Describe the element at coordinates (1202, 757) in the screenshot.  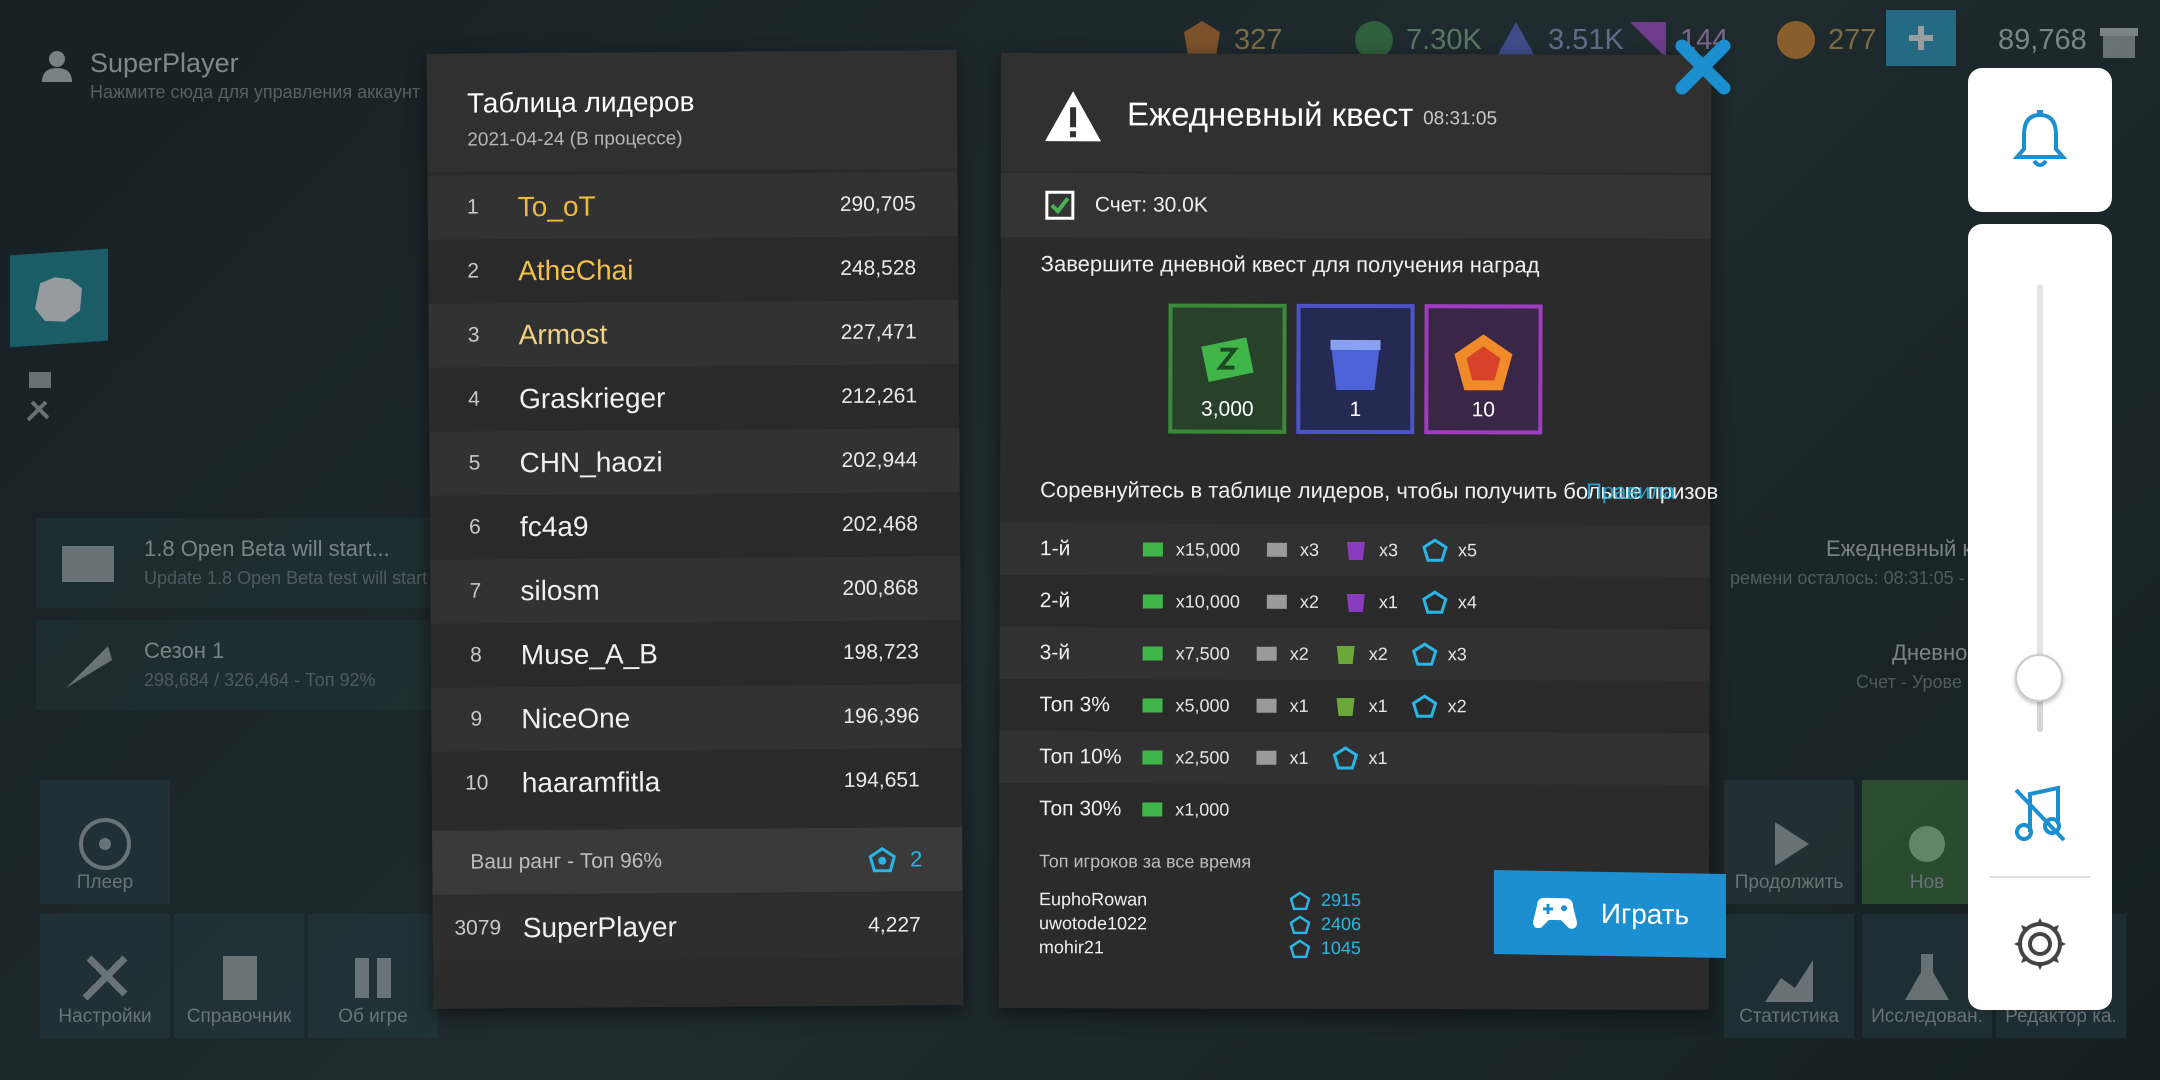
I see `prize-amount: x2,500` at that location.